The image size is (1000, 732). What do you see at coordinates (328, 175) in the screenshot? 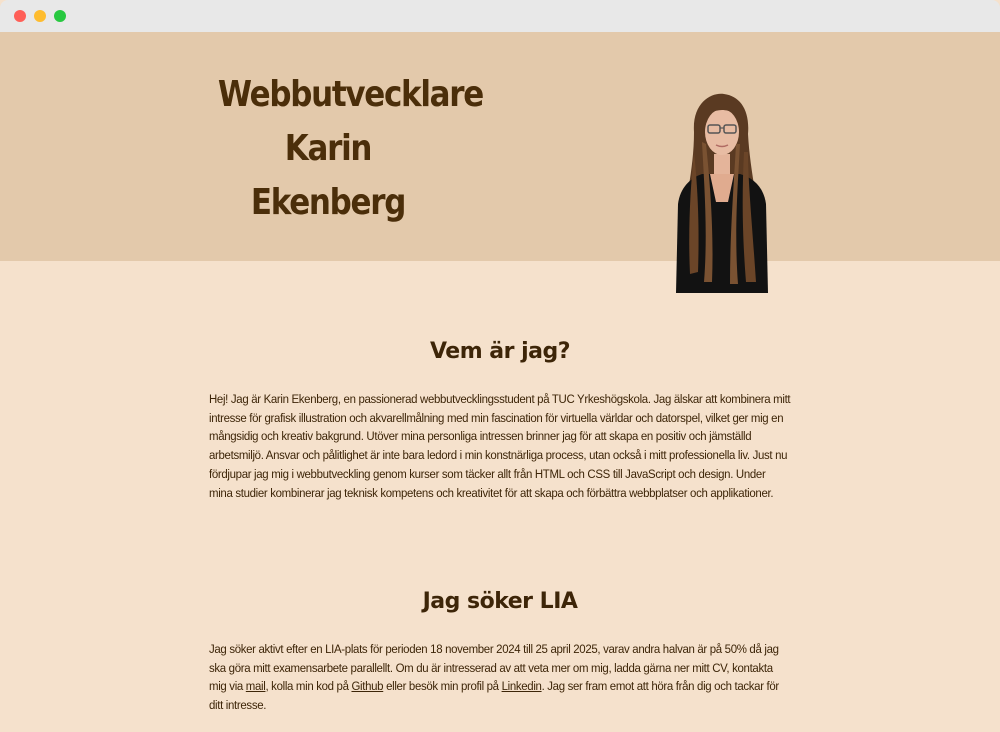
I see `title-line-2: Karin Ekenberg` at bounding box center [328, 175].